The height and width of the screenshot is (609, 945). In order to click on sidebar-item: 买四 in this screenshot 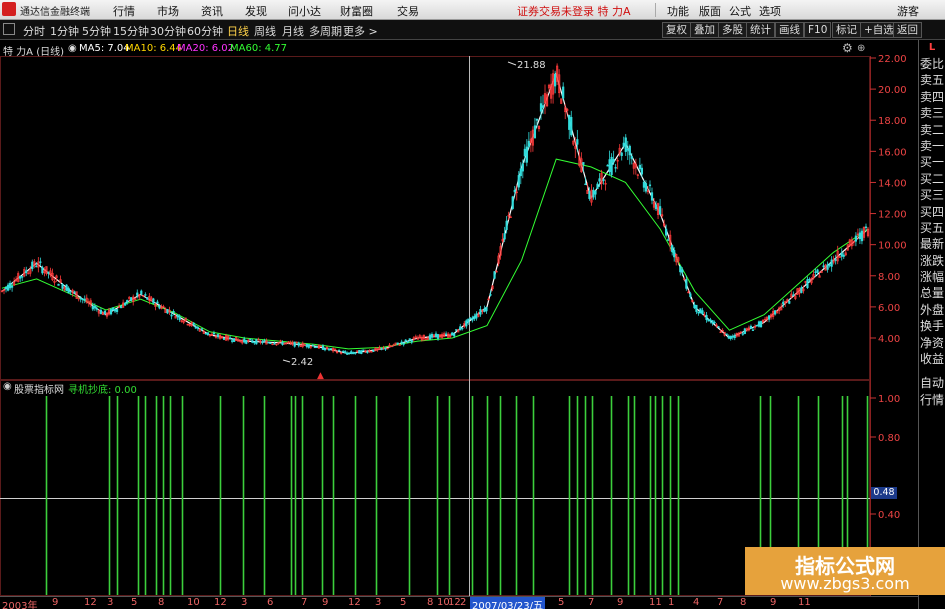, I will do `click(932, 212)`.